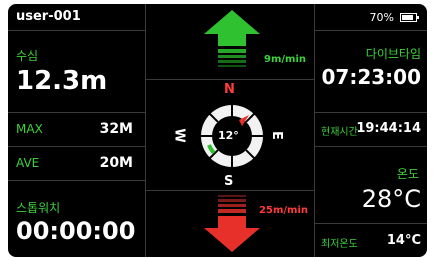  What do you see at coordinates (409, 17) in the screenshot?
I see `battery-icon` at bounding box center [409, 17].